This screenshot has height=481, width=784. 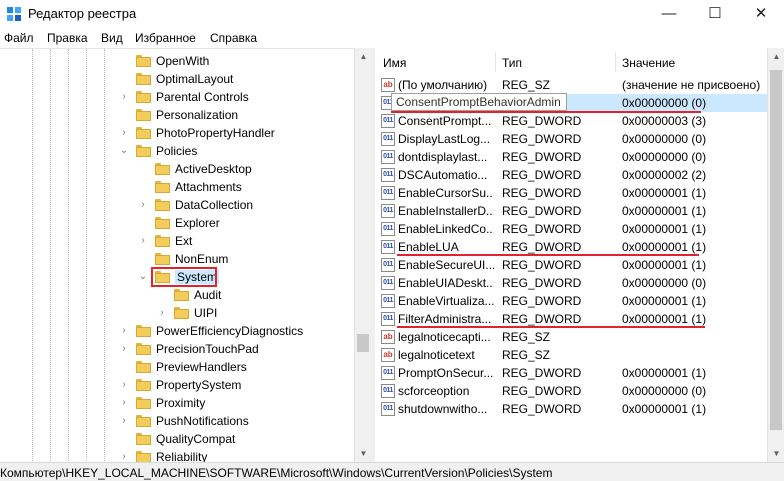 I want to click on tree-item-optimallayout: OptimalLayout, so click(x=177, y=79).